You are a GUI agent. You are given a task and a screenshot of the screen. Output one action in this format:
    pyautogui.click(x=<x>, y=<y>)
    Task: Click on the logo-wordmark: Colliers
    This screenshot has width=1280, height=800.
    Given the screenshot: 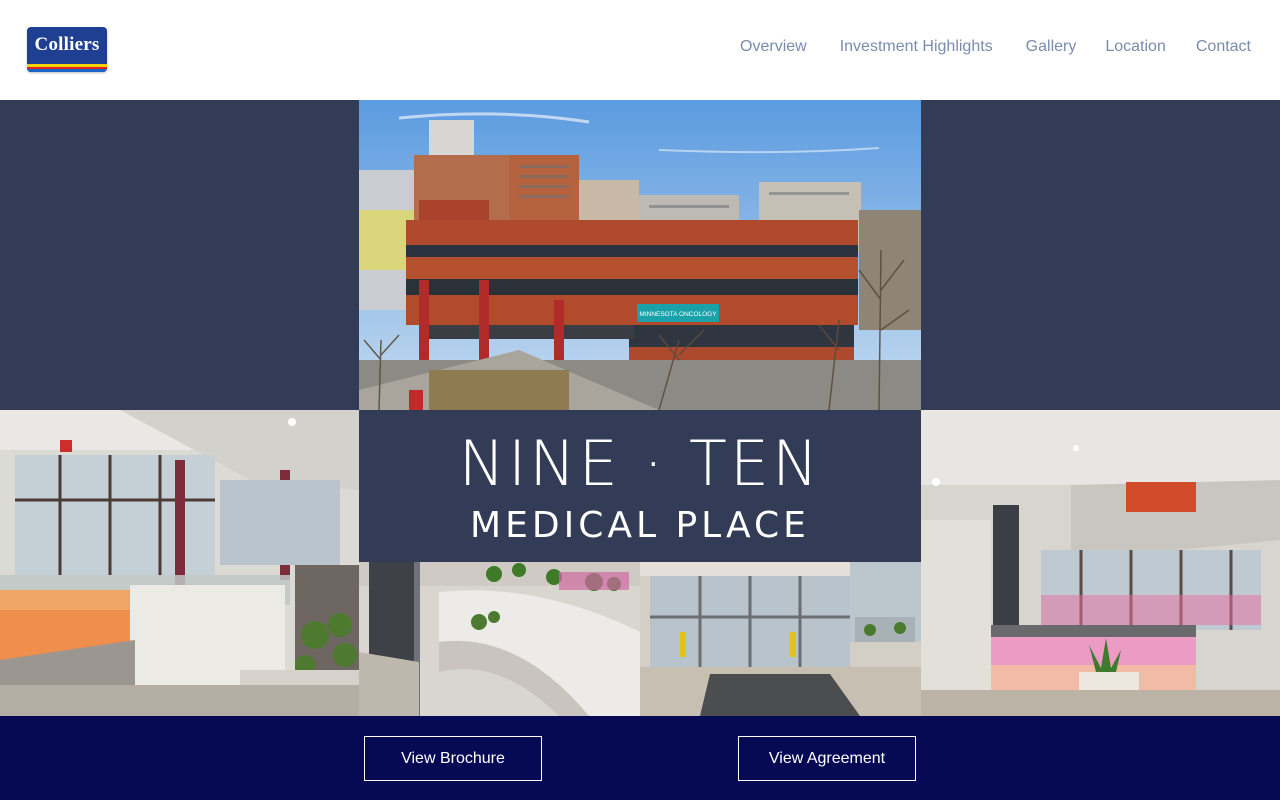 What is the action you would take?
    pyautogui.click(x=67, y=44)
    